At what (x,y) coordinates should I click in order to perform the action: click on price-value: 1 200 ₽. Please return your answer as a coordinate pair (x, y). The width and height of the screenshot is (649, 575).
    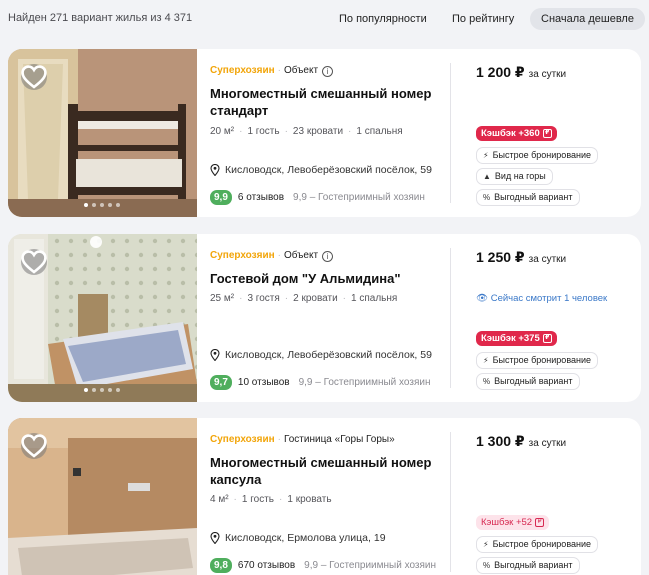
    Looking at the image, I should click on (500, 72).